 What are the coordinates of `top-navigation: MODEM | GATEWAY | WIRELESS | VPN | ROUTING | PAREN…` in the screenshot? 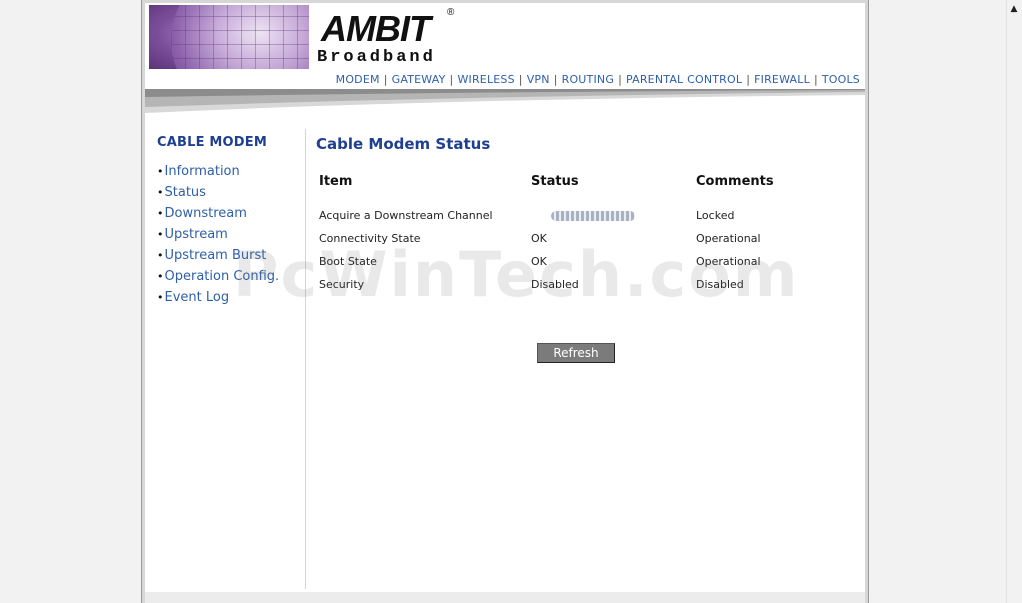 It's located at (598, 80).